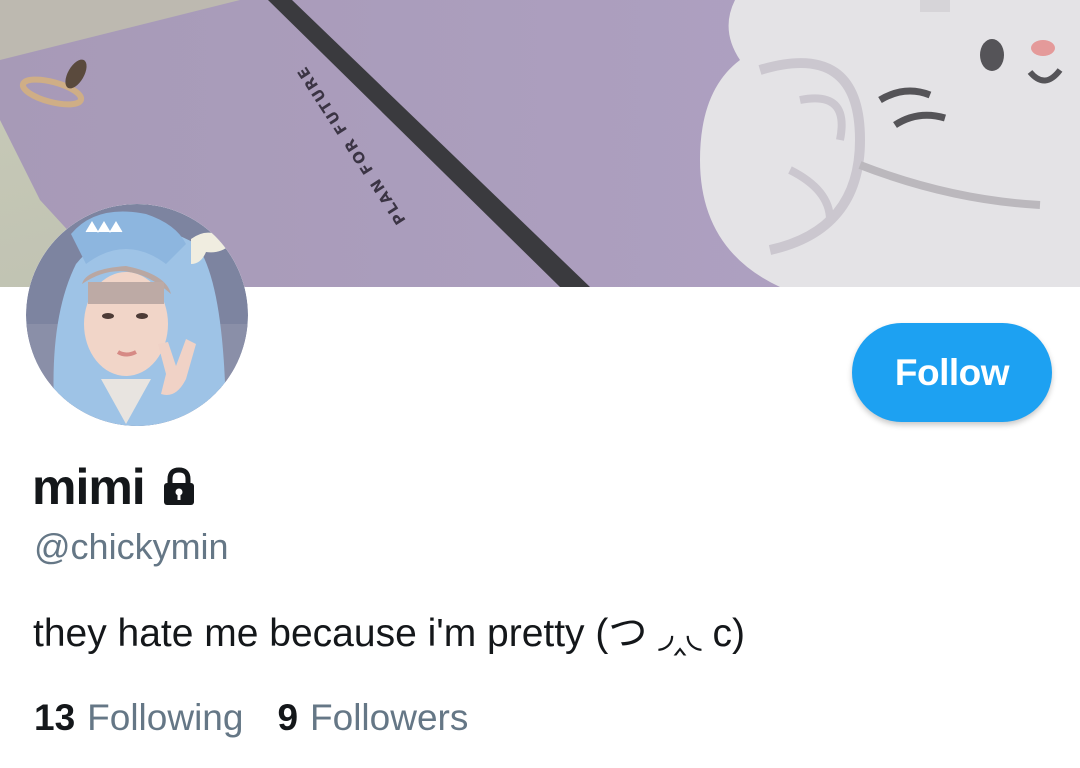 The image size is (1080, 768). Describe the element at coordinates (251, 718) in the screenshot. I see `follow-stats: 13 Following 9 Followers` at that location.